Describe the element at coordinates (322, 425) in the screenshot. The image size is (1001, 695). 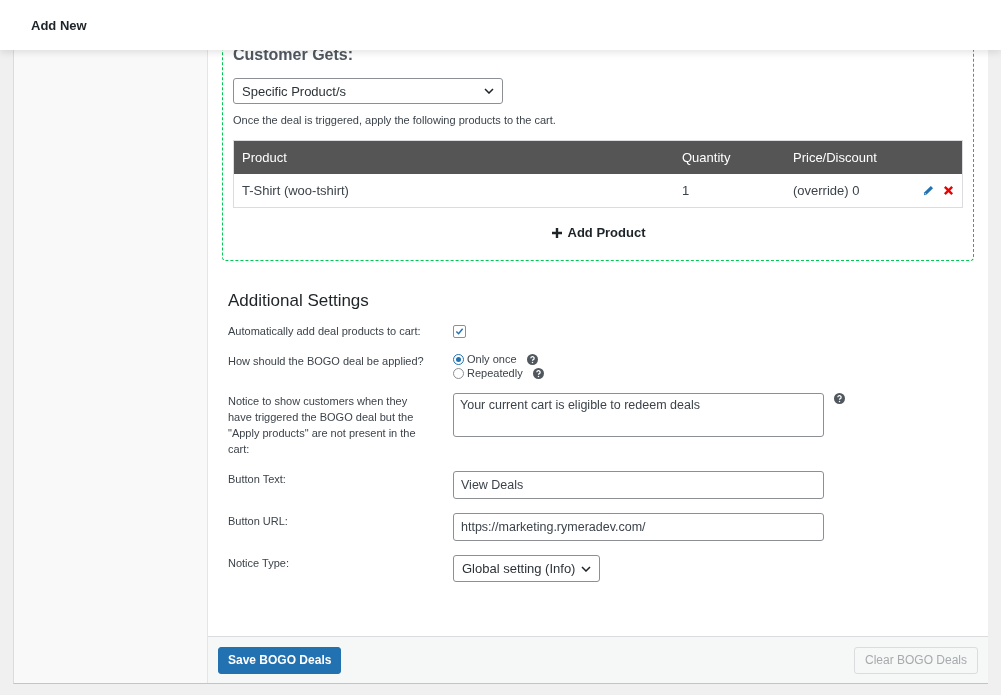
I see `field-label: Notice to show customers when they have triggered the BOGO deal but the "Apply products" are not present in the cart:` at that location.